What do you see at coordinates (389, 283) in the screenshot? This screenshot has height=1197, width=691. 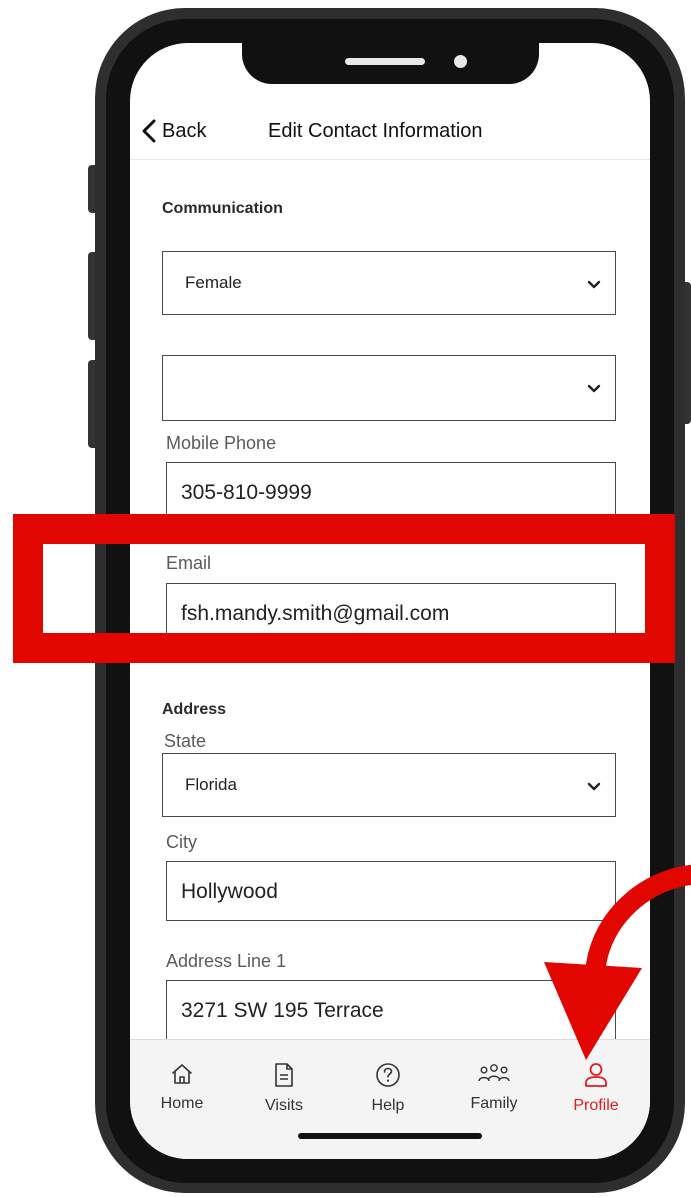 I see `gender-select: Female` at bounding box center [389, 283].